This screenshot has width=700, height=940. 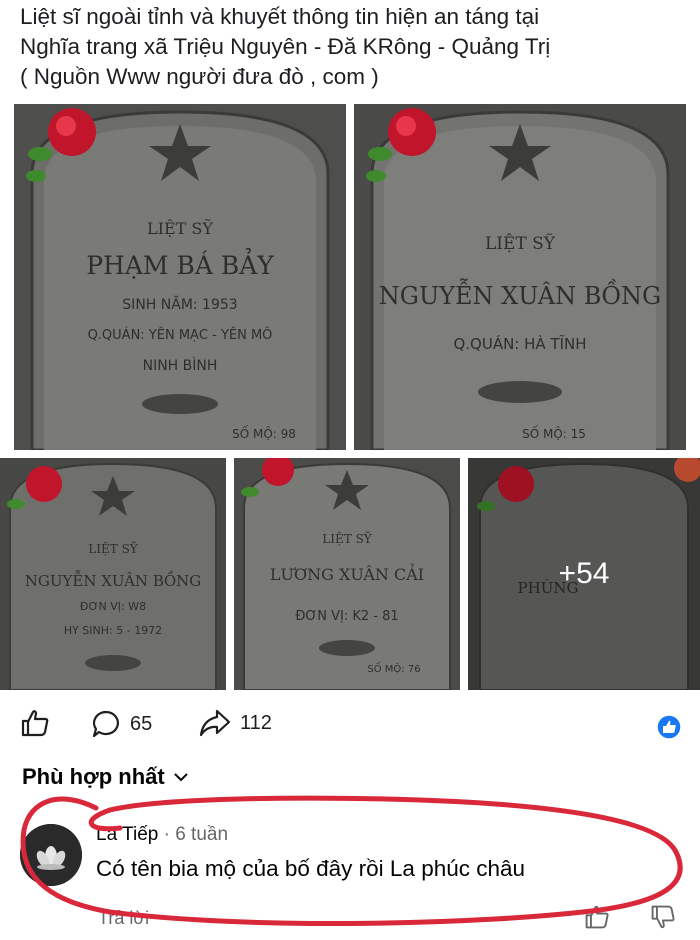 I want to click on like-button, so click(x=35, y=723).